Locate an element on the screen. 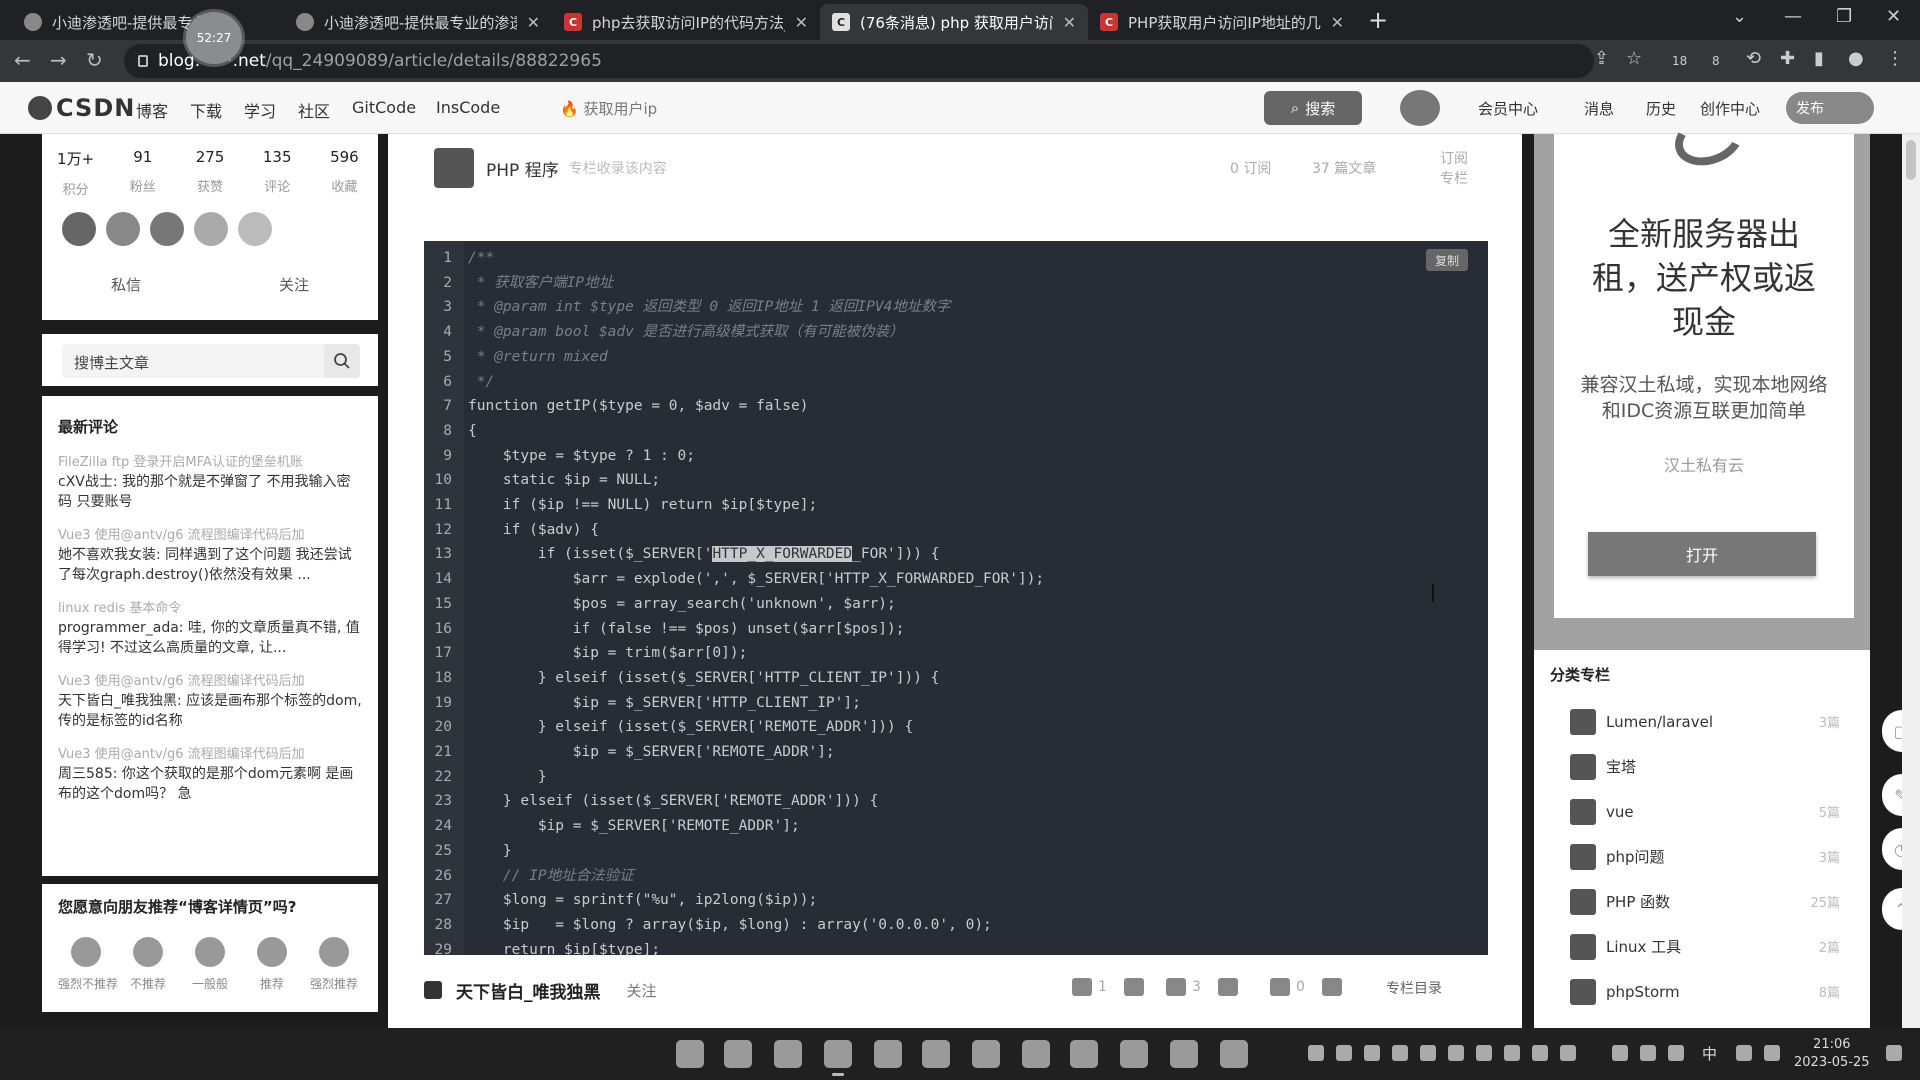 Image resolution: width=1920 pixels, height=1080 pixels. phone-icon is located at coordinates (1648, 1053).